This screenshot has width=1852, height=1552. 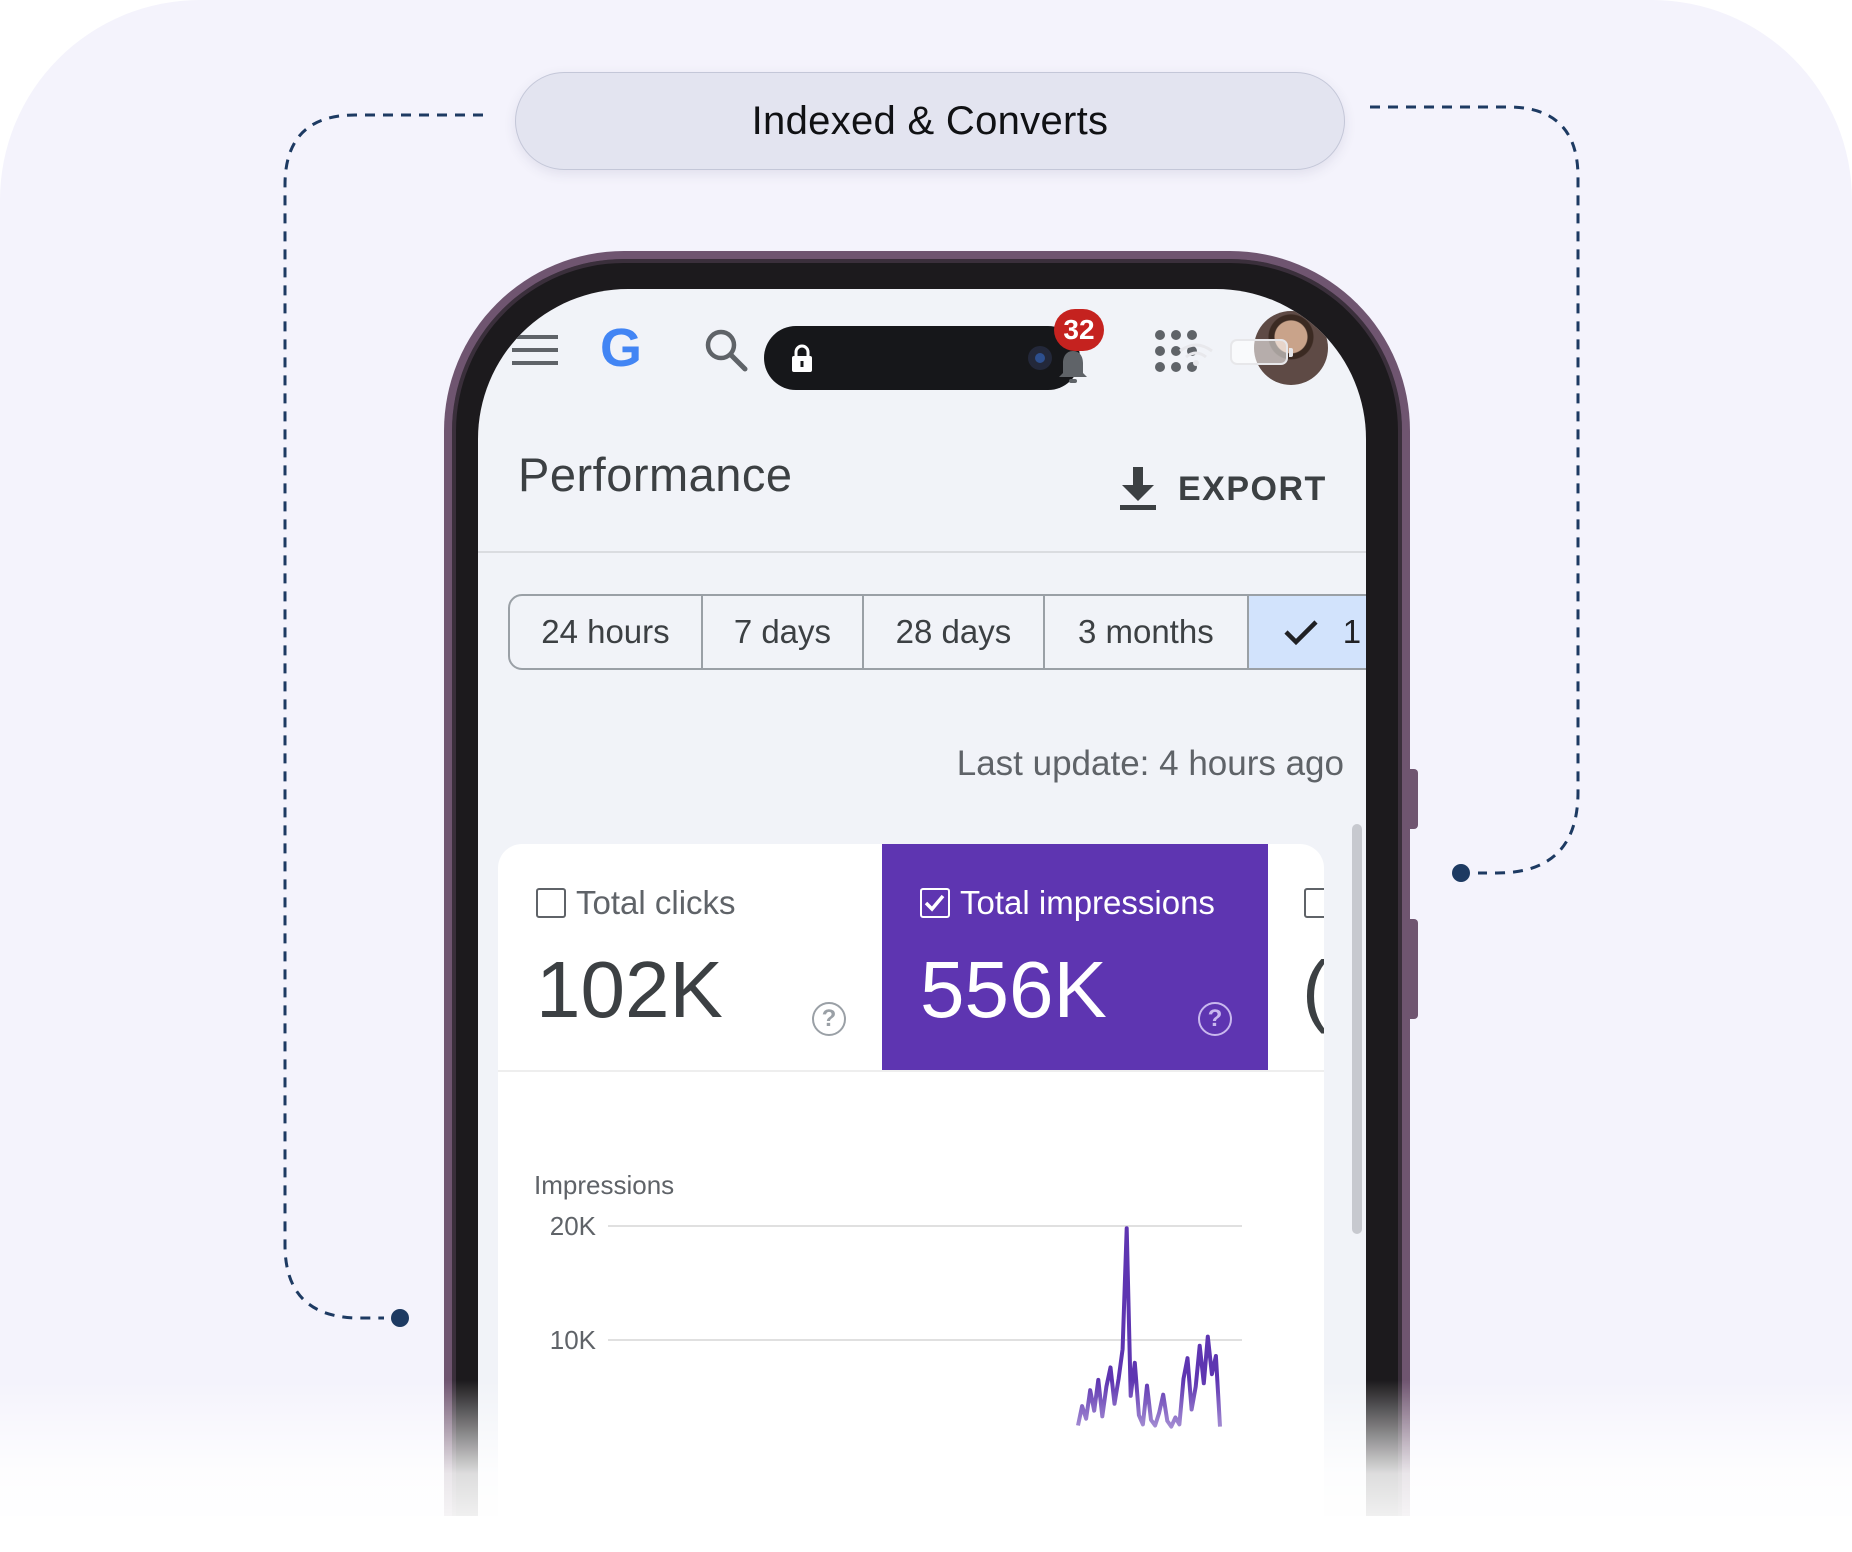 I want to click on metric-total-impressions: Total impressions 556K ?, so click(x=1075, y=957).